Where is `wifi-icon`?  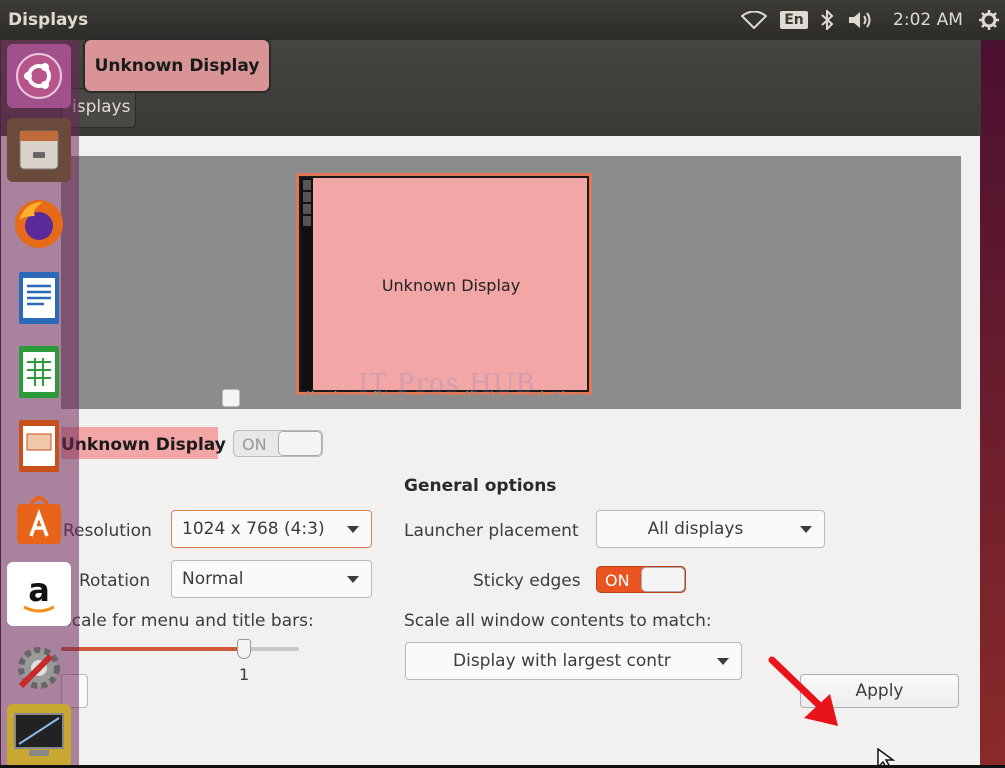
wifi-icon is located at coordinates (754, 20).